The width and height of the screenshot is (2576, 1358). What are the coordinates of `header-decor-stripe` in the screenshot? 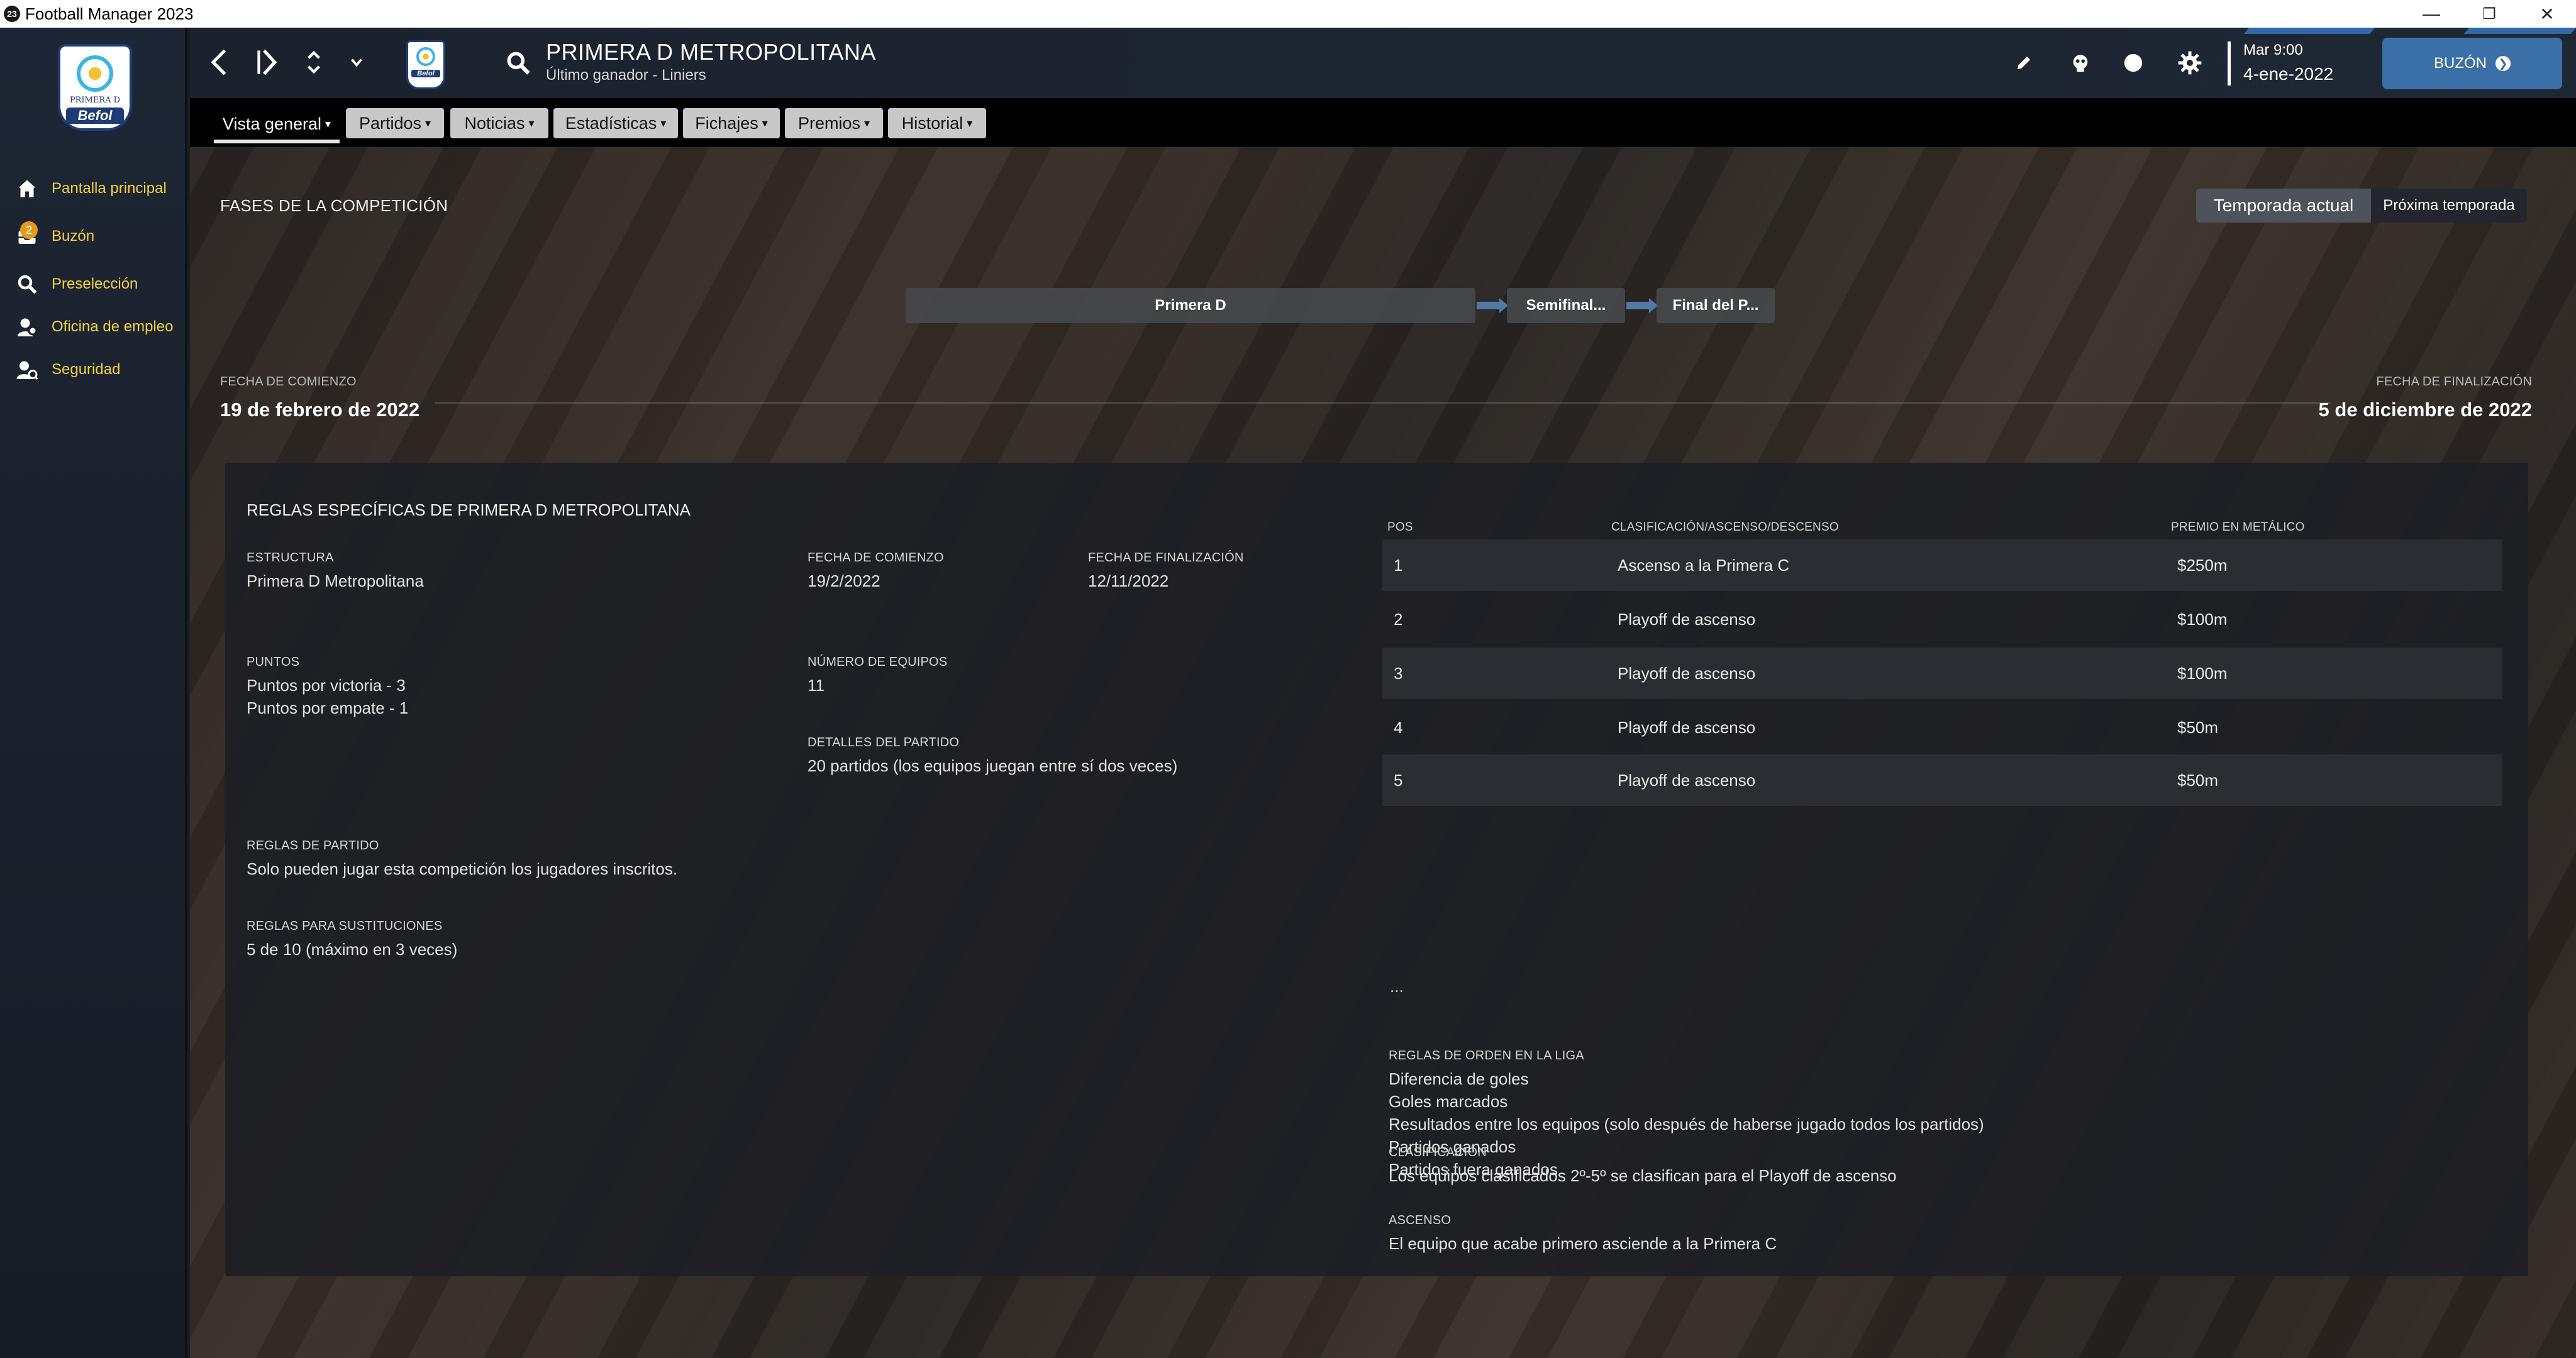 It's located at (2519, 31).